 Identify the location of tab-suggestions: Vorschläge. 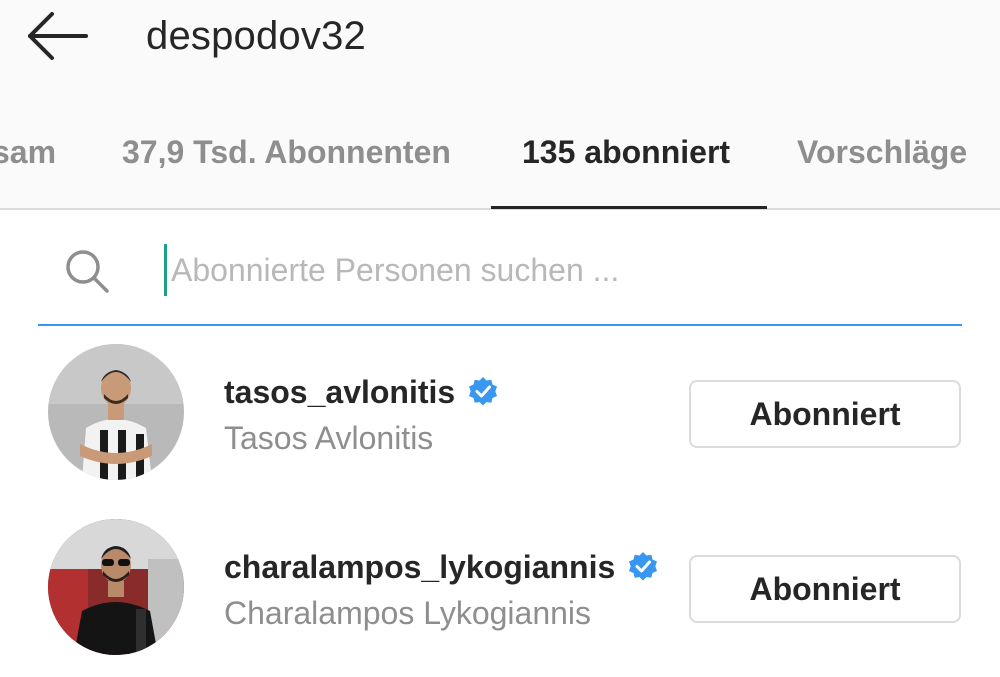
(882, 152).